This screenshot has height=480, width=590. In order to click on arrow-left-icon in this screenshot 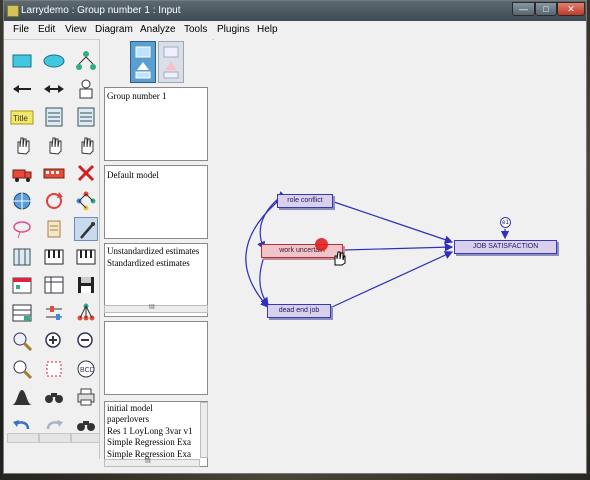, I will do `click(22, 89)`.